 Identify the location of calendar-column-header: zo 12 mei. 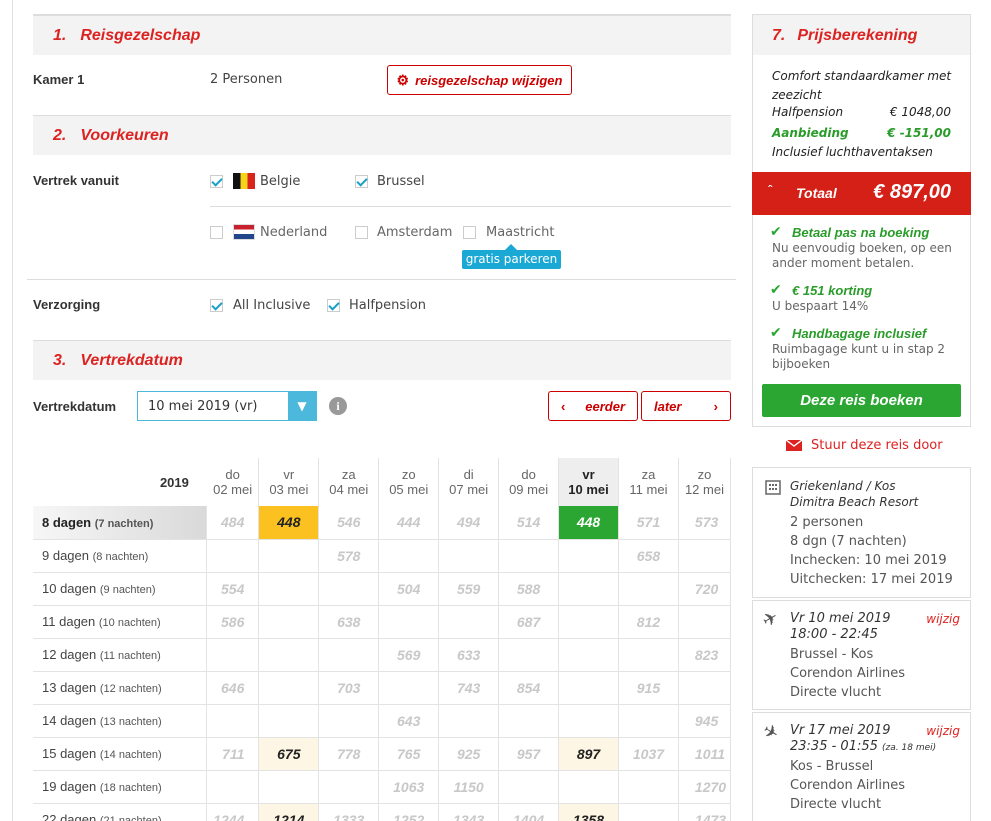
(705, 482).